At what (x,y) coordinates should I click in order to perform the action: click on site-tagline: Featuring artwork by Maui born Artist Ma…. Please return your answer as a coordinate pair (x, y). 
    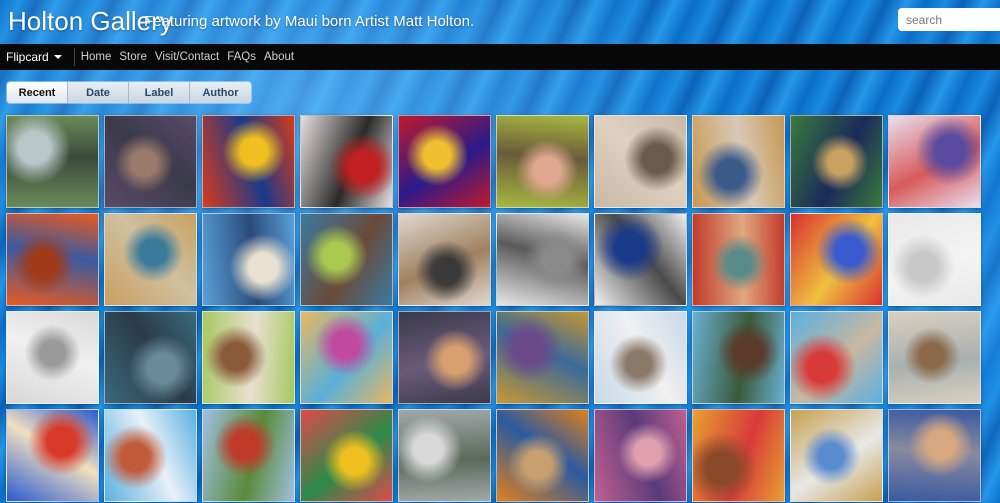
    Looking at the image, I should click on (309, 21).